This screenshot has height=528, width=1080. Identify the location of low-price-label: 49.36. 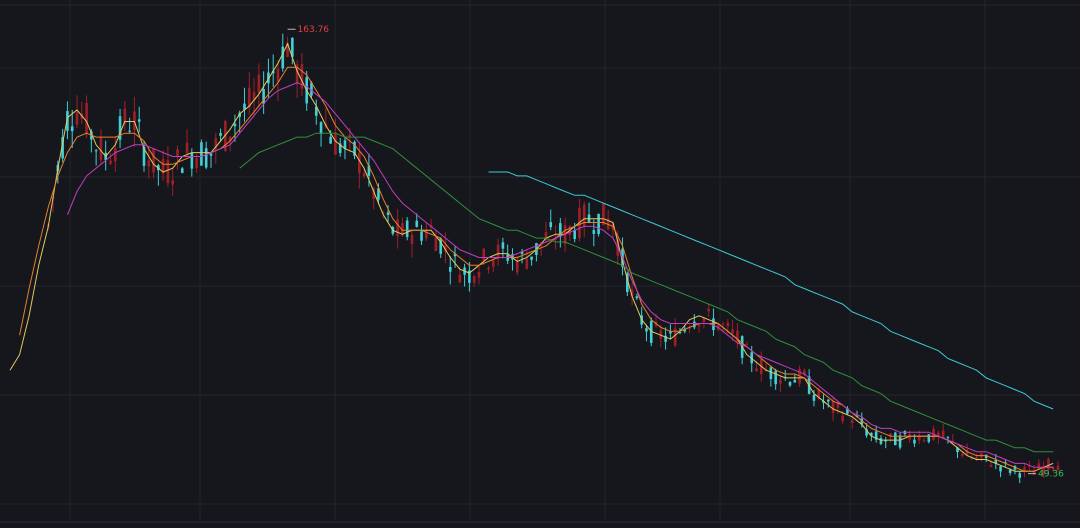
(1051, 475).